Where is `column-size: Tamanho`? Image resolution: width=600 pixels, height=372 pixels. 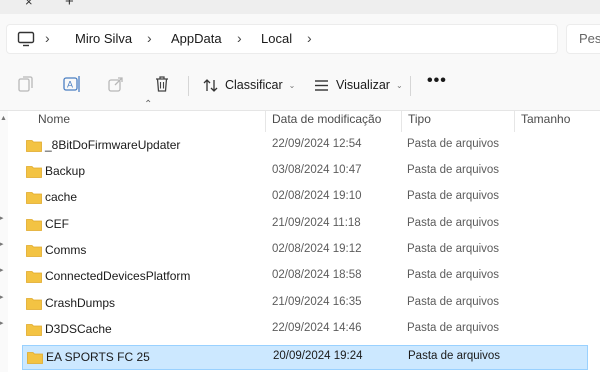 column-size: Tamanho is located at coordinates (545, 119).